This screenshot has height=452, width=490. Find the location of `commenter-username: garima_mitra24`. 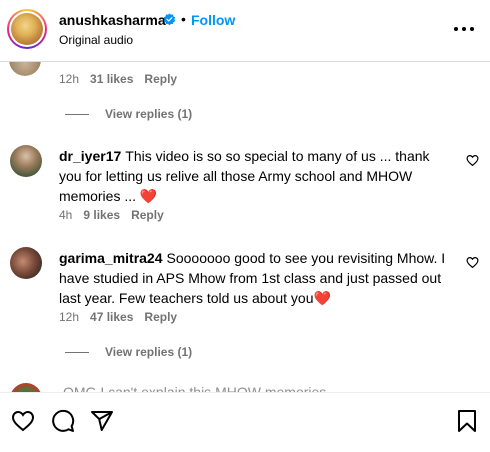

commenter-username: garima_mitra24 is located at coordinates (111, 258).